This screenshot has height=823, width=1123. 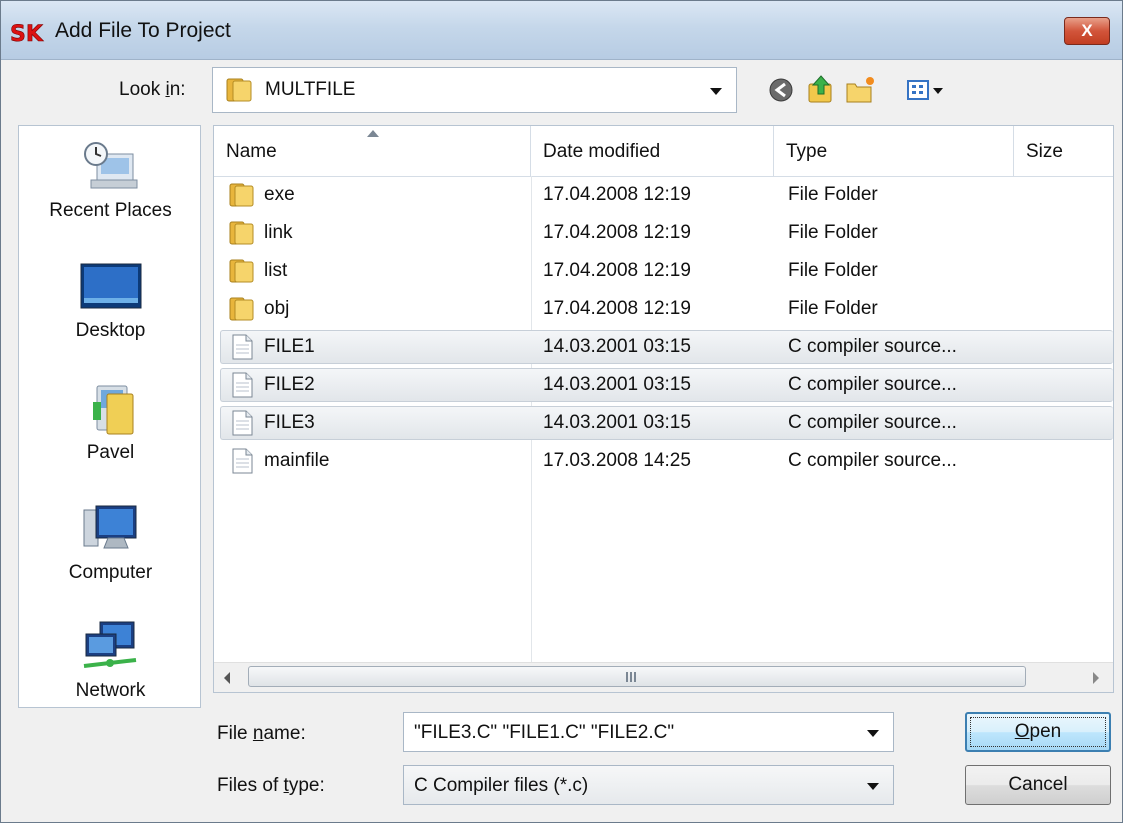 I want to click on user-folder-icon, so click(x=112, y=410).